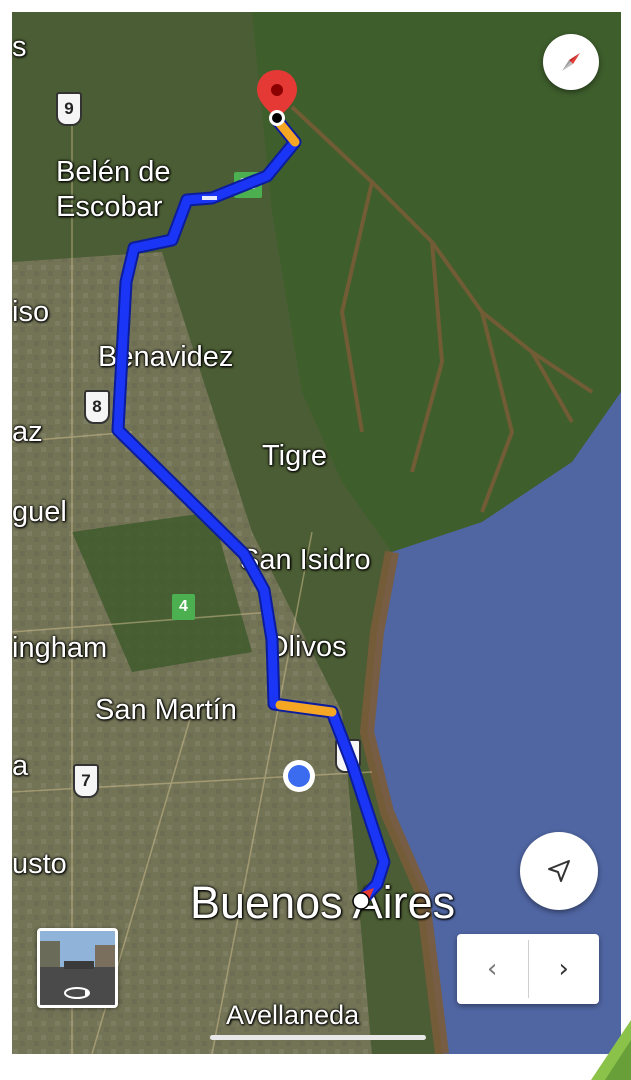  Describe the element at coordinates (611, 1050) in the screenshot. I see `corner-decoration` at that location.